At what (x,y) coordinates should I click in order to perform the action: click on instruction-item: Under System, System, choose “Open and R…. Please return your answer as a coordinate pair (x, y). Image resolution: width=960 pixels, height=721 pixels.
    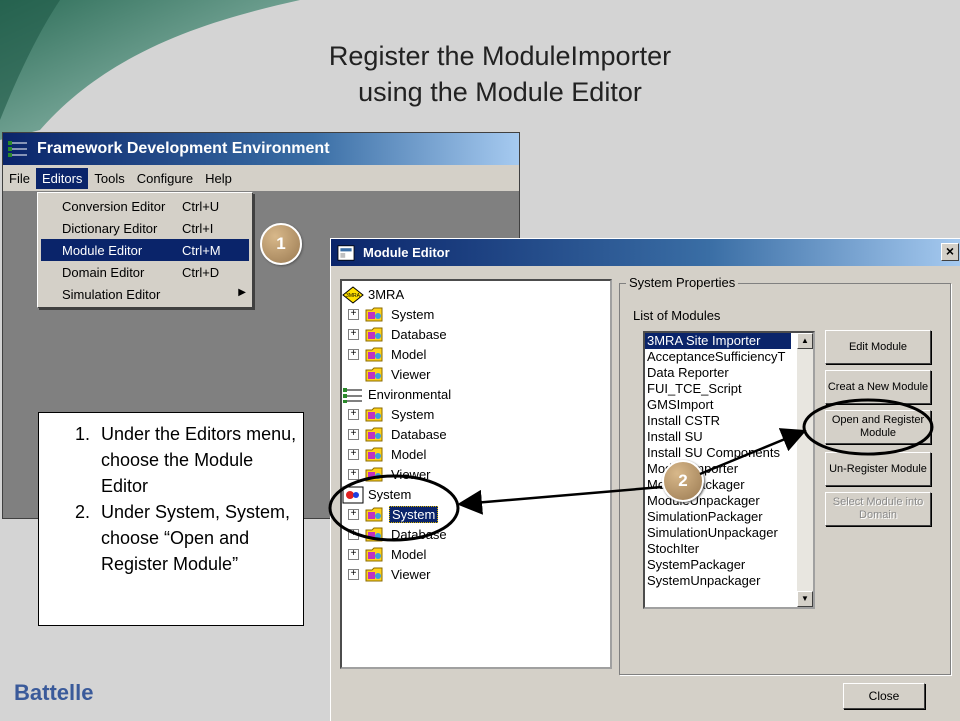
    Looking at the image, I should click on (197, 538).